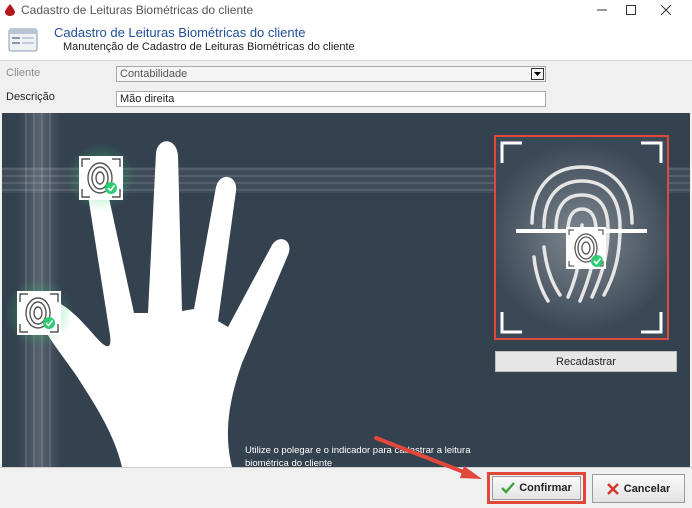 Image resolution: width=692 pixels, height=508 pixels. What do you see at coordinates (39, 313) in the screenshot?
I see `thumb-fingerprint-marker` at bounding box center [39, 313].